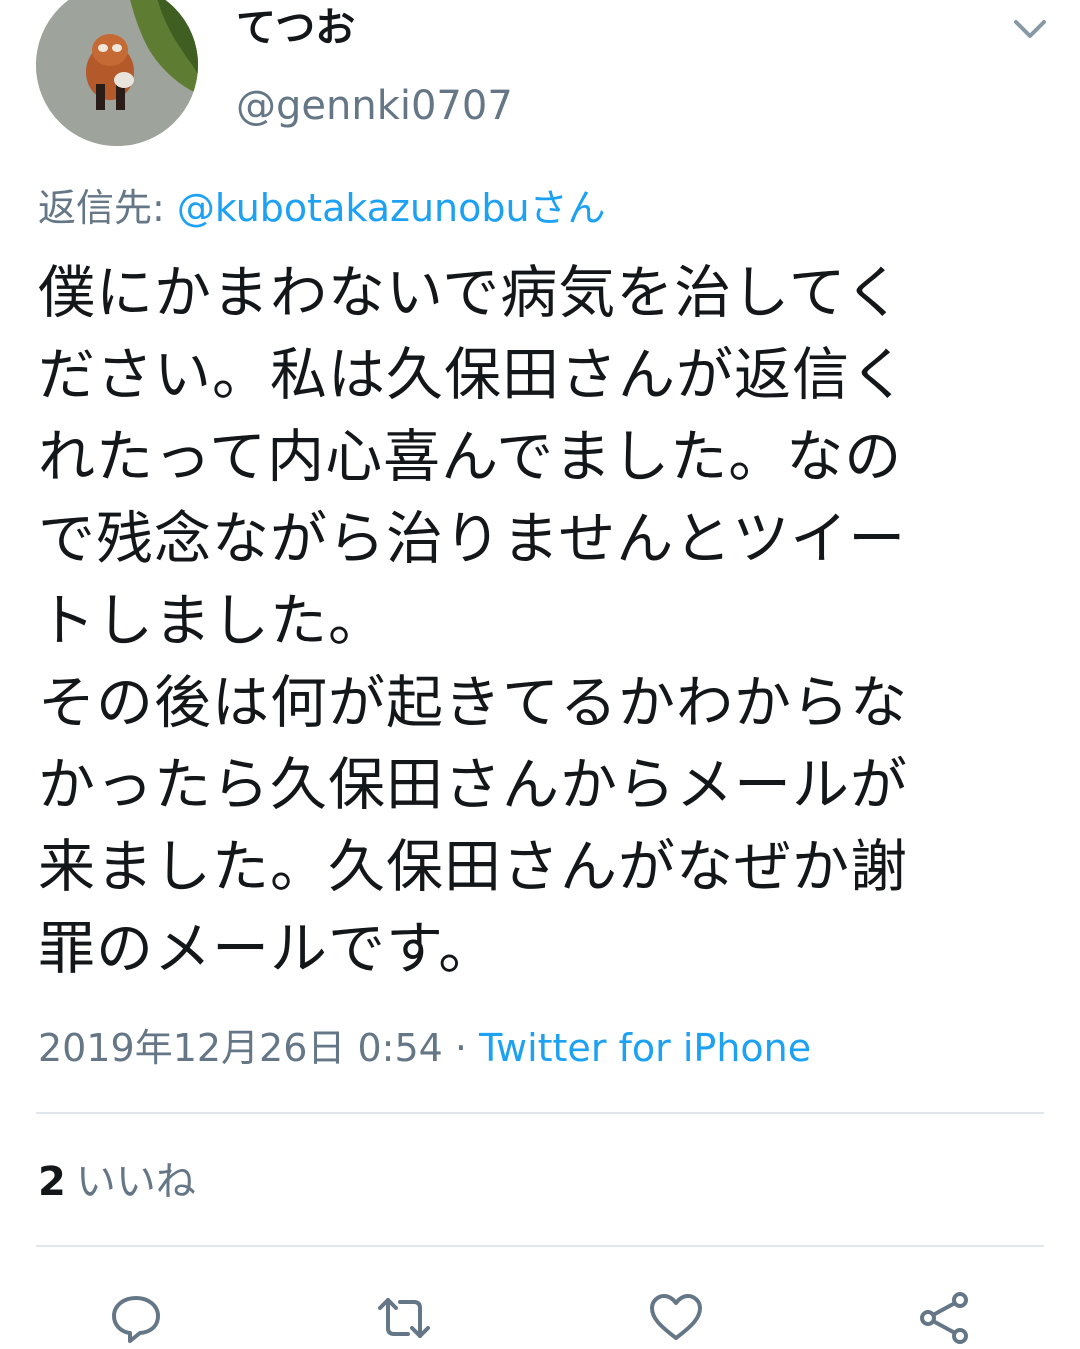 This screenshot has width=1080, height=1349. Describe the element at coordinates (240, 1048) in the screenshot. I see `tweet-timestamp: 2019年12月26日 0:54` at that location.